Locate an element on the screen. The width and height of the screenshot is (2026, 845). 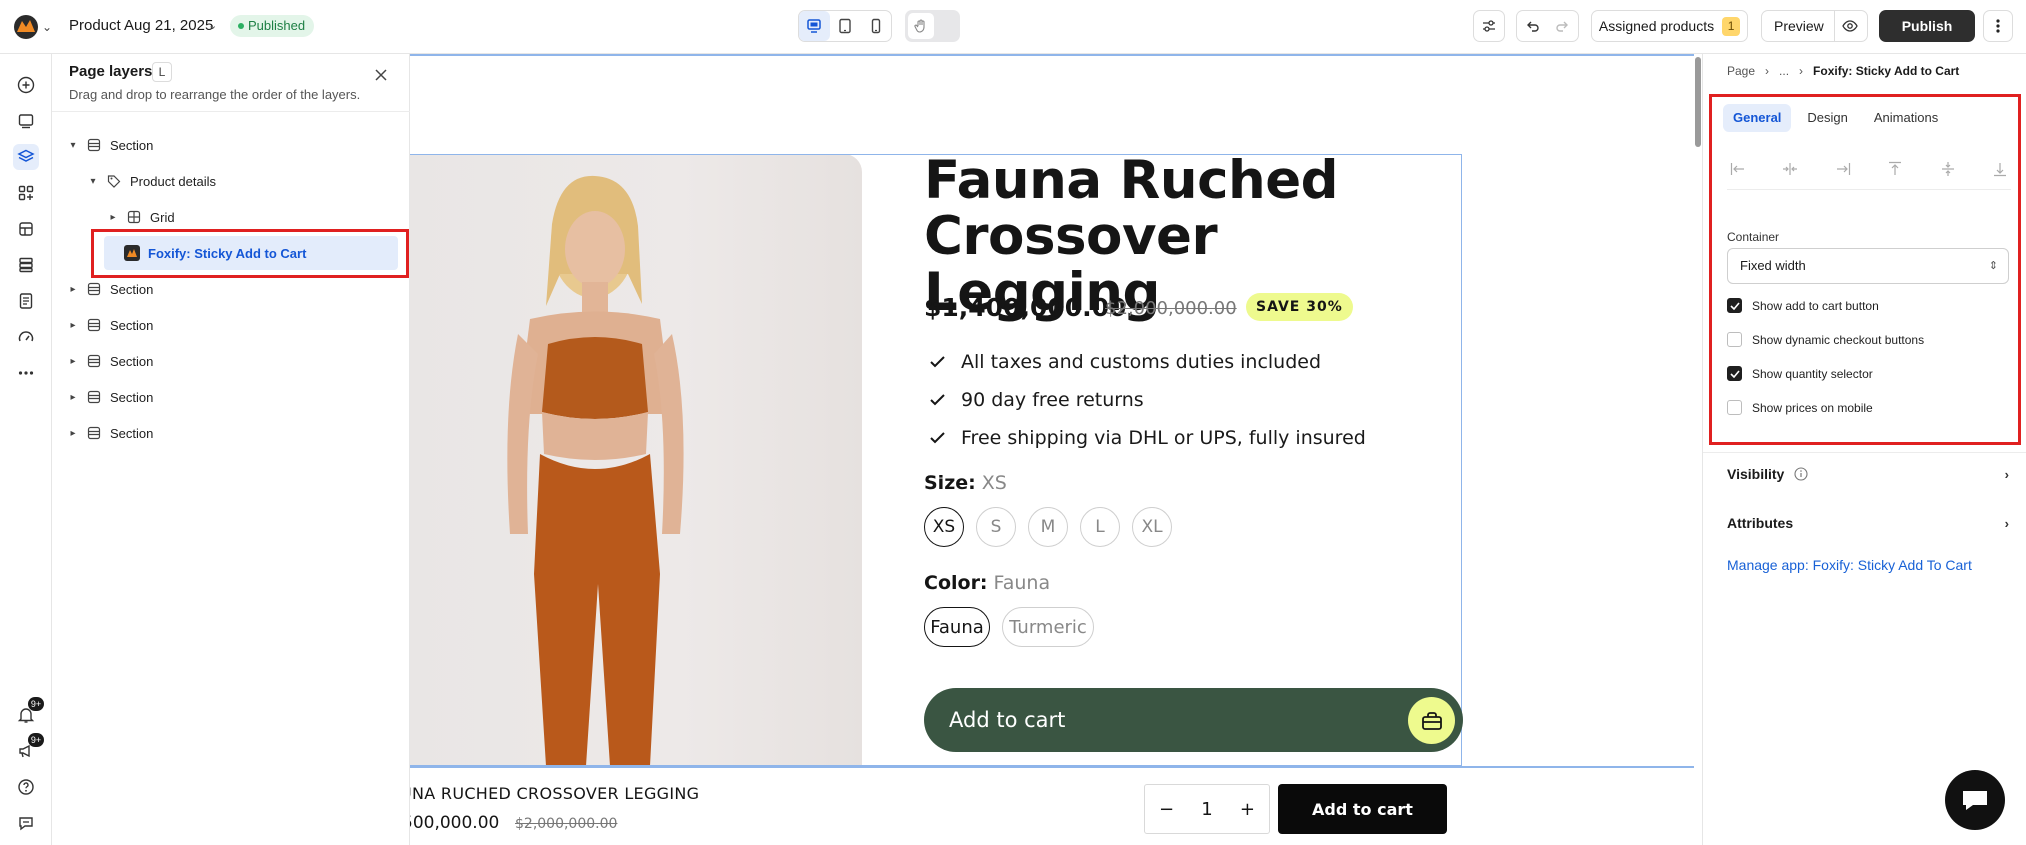
more-options-button is located at coordinates (1998, 26).